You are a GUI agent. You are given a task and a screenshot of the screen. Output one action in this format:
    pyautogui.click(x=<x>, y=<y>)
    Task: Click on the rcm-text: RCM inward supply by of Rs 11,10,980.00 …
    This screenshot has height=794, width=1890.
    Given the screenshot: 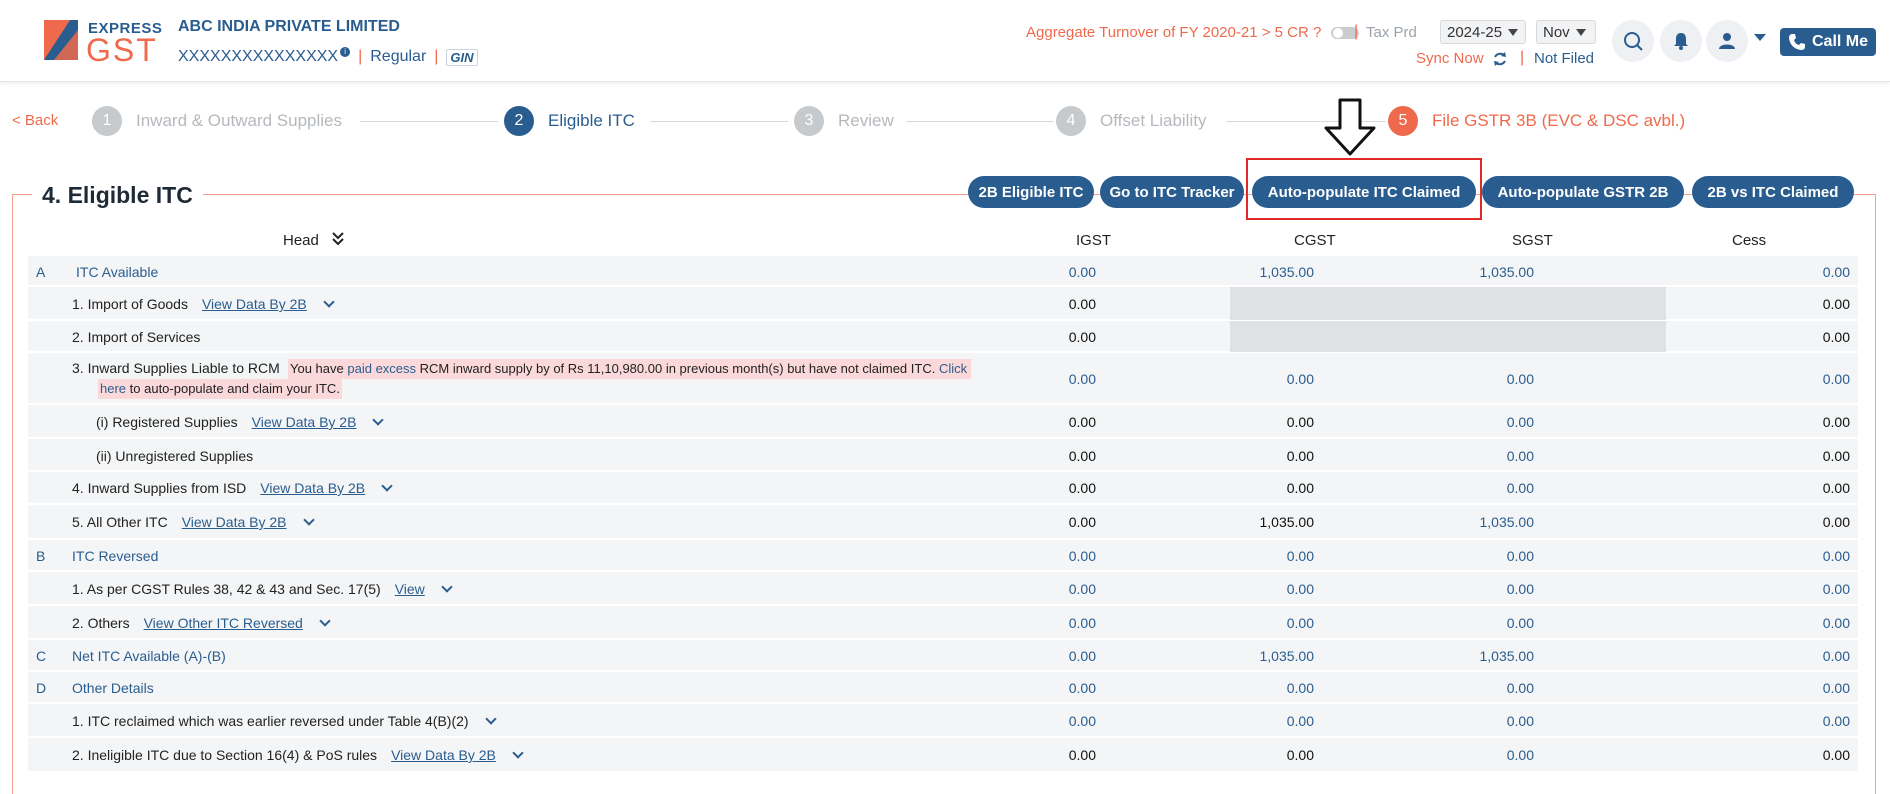 What is the action you would take?
    pyautogui.click(x=677, y=368)
    